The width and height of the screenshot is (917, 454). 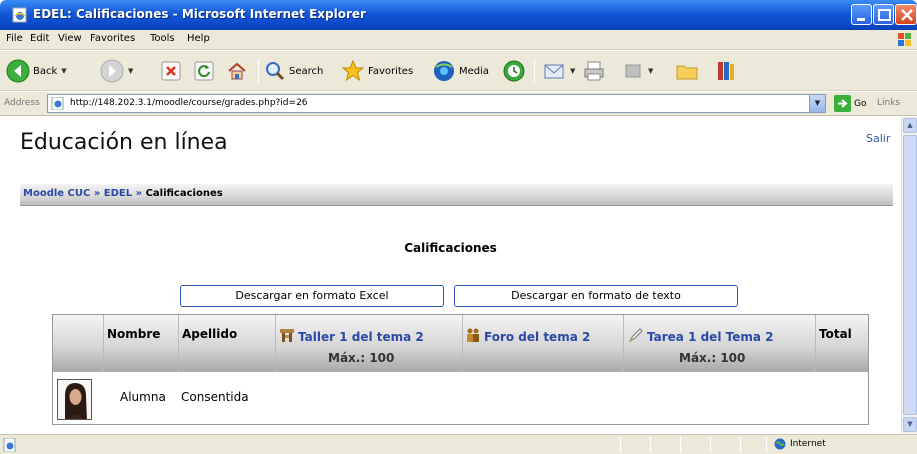 What do you see at coordinates (910, 125) in the screenshot?
I see `scroll-up-icon: ▲` at bounding box center [910, 125].